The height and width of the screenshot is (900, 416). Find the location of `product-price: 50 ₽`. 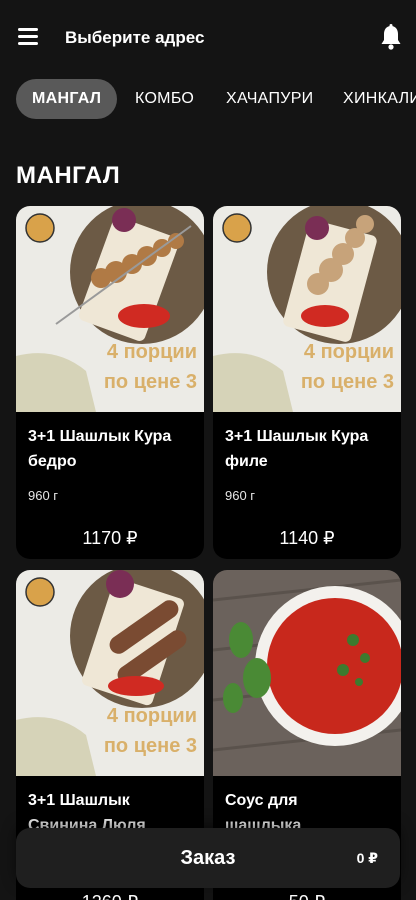

product-price: 50 ₽ is located at coordinates (307, 896).